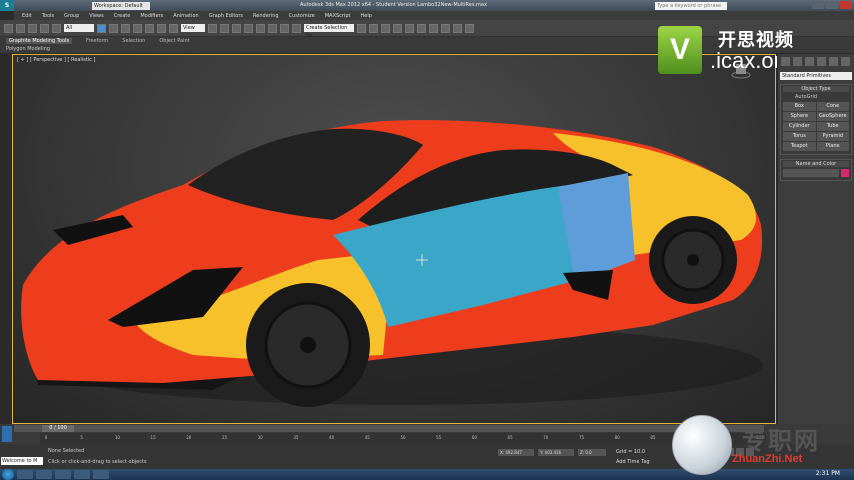 Image resolution: width=854 pixels, height=480 pixels. Describe the element at coordinates (272, 28) in the screenshot. I see `percent-snap-icon` at that location.